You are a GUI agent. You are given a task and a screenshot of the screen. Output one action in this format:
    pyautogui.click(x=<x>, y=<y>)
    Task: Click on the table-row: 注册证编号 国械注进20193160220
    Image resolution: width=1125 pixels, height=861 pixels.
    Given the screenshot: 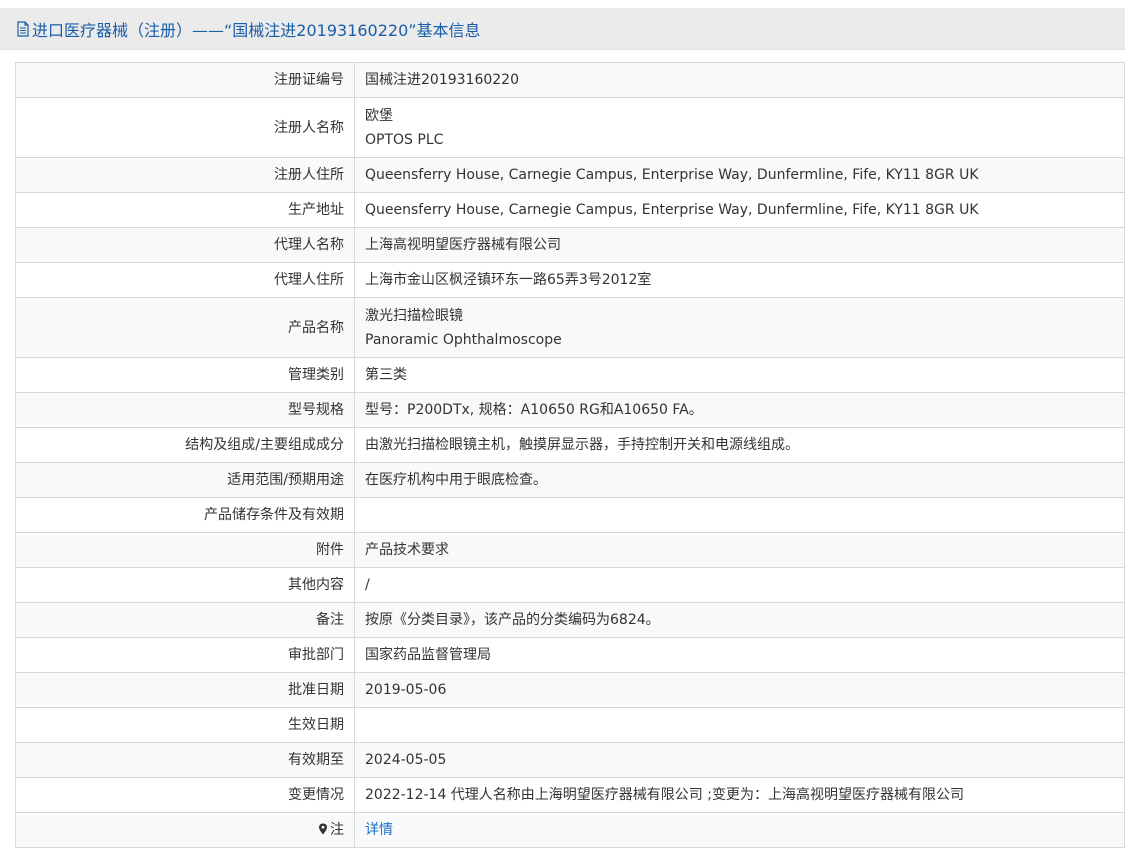 What is the action you would take?
    pyautogui.click(x=570, y=80)
    